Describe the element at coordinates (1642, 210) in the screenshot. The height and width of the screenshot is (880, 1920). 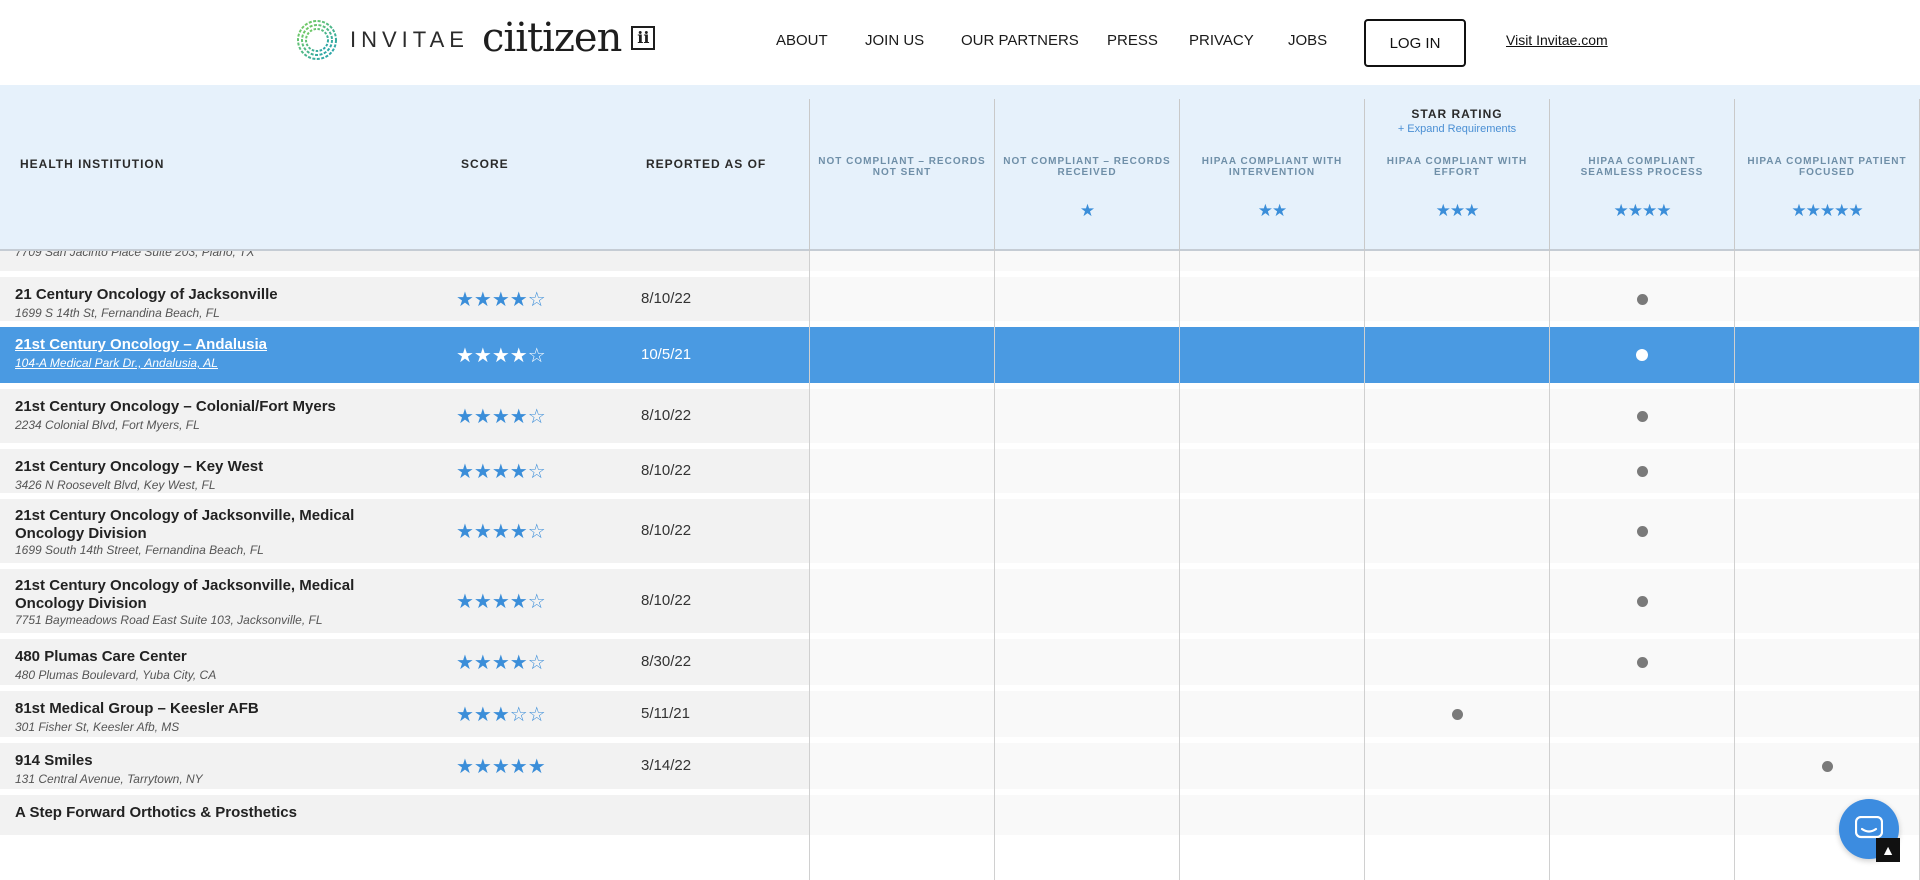
I see `star-icon-4: ★★★★` at that location.